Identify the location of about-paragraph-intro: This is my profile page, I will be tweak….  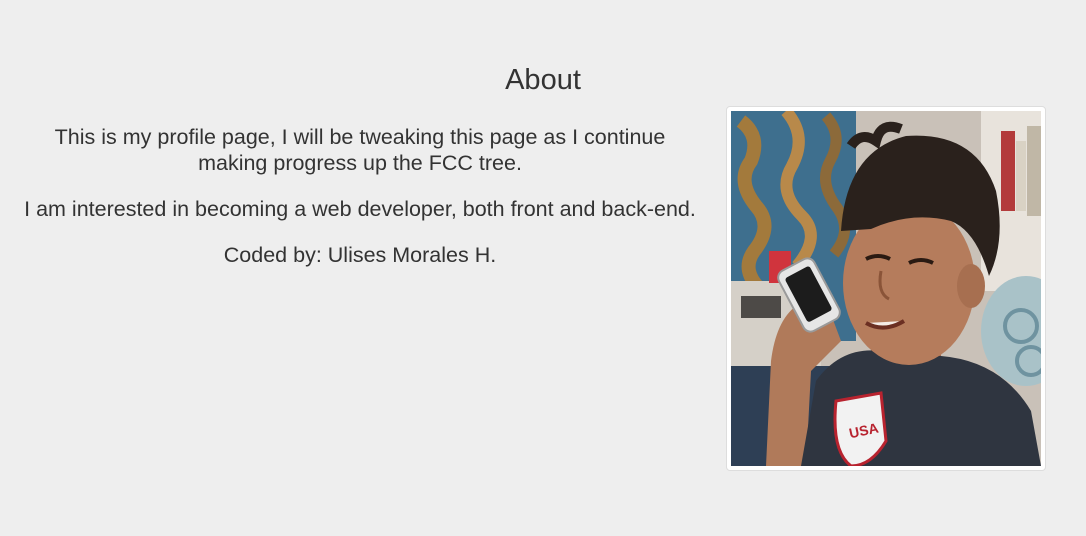
(360, 150).